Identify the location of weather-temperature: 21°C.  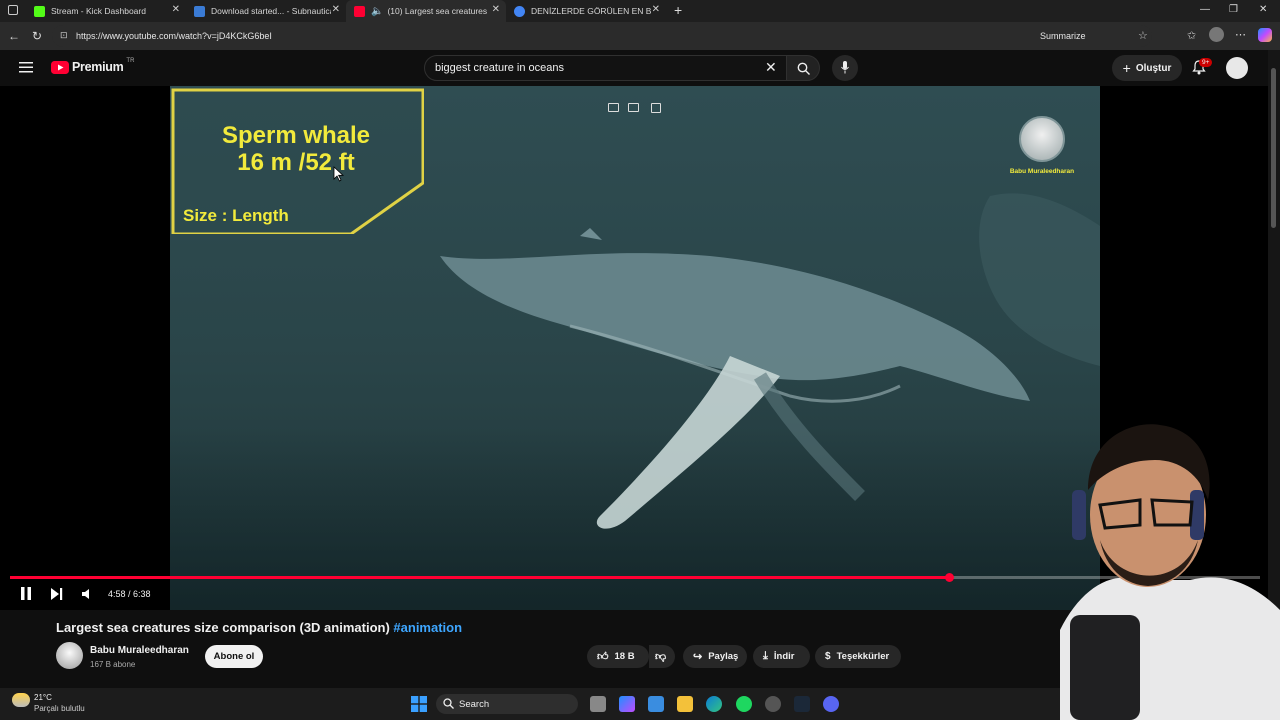
(43, 697).